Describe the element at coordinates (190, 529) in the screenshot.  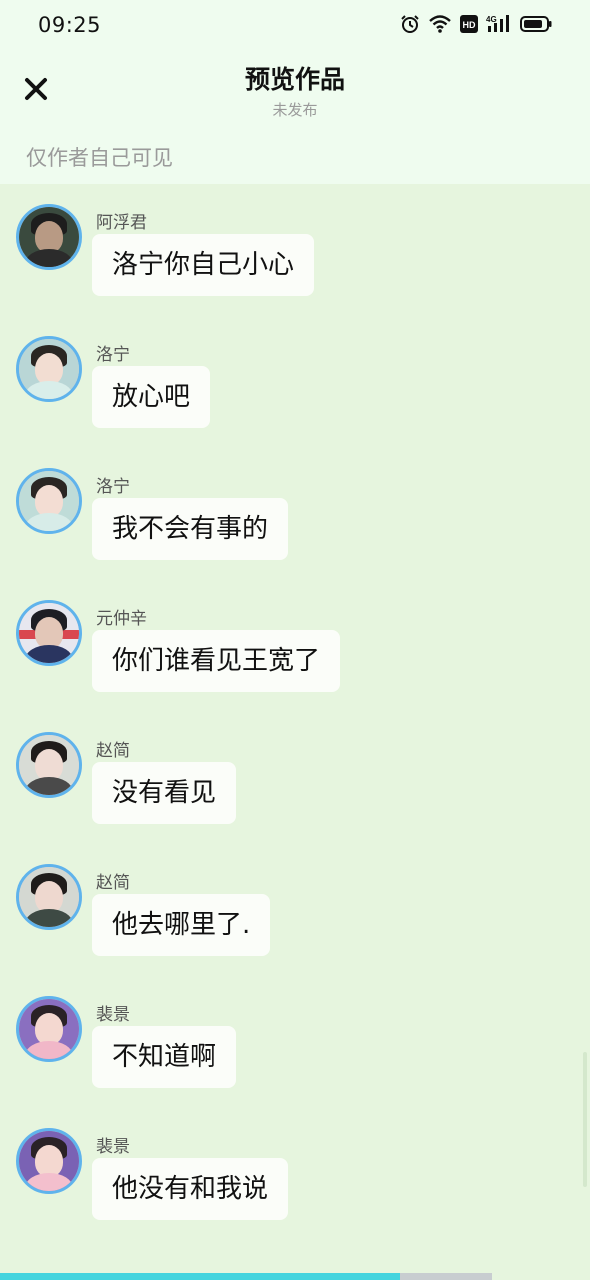
I see `message-bubble: 我不会有事的` at that location.